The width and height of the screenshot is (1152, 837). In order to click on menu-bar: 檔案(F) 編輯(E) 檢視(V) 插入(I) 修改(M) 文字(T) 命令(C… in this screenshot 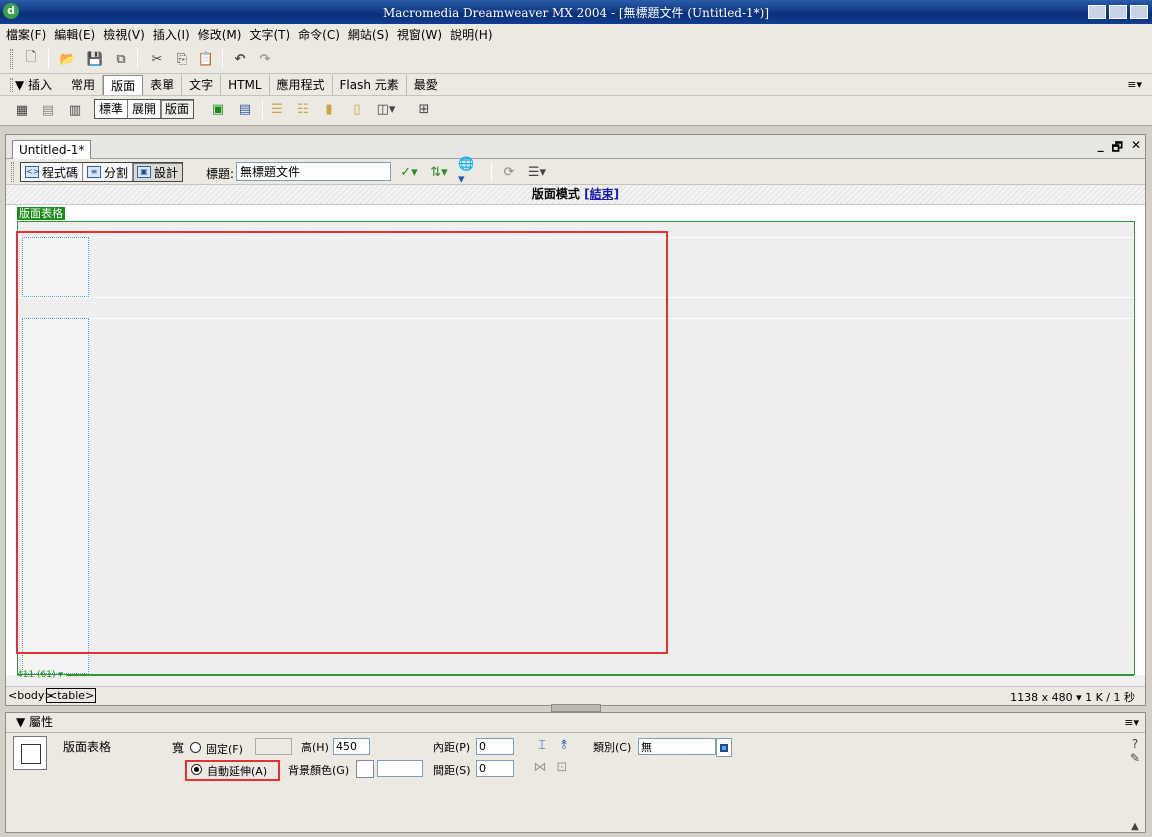, I will do `click(576, 34)`.